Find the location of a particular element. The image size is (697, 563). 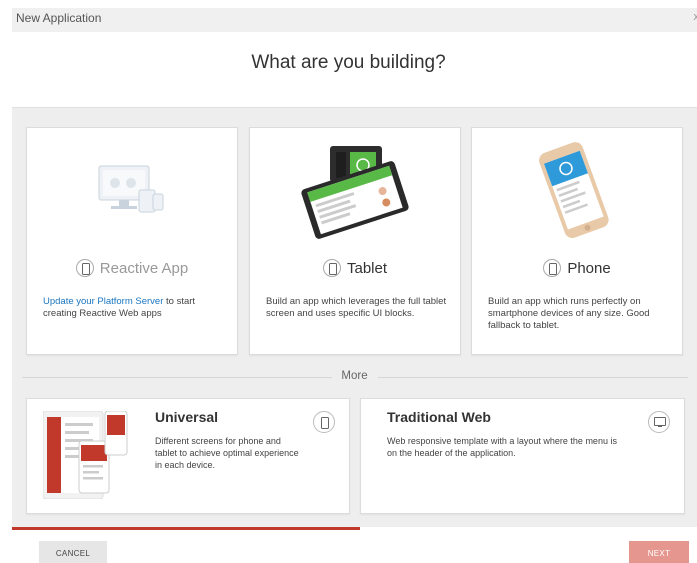

next-button: NEXT is located at coordinates (659, 552).